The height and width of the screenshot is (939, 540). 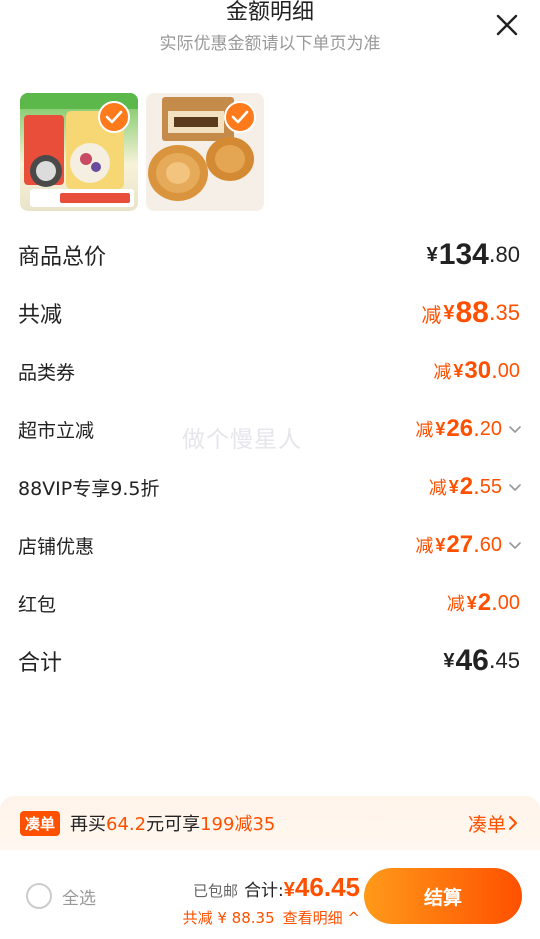 What do you see at coordinates (270, 44) in the screenshot?
I see `page-subtitle: 实际优惠金额请以下单页为准` at bounding box center [270, 44].